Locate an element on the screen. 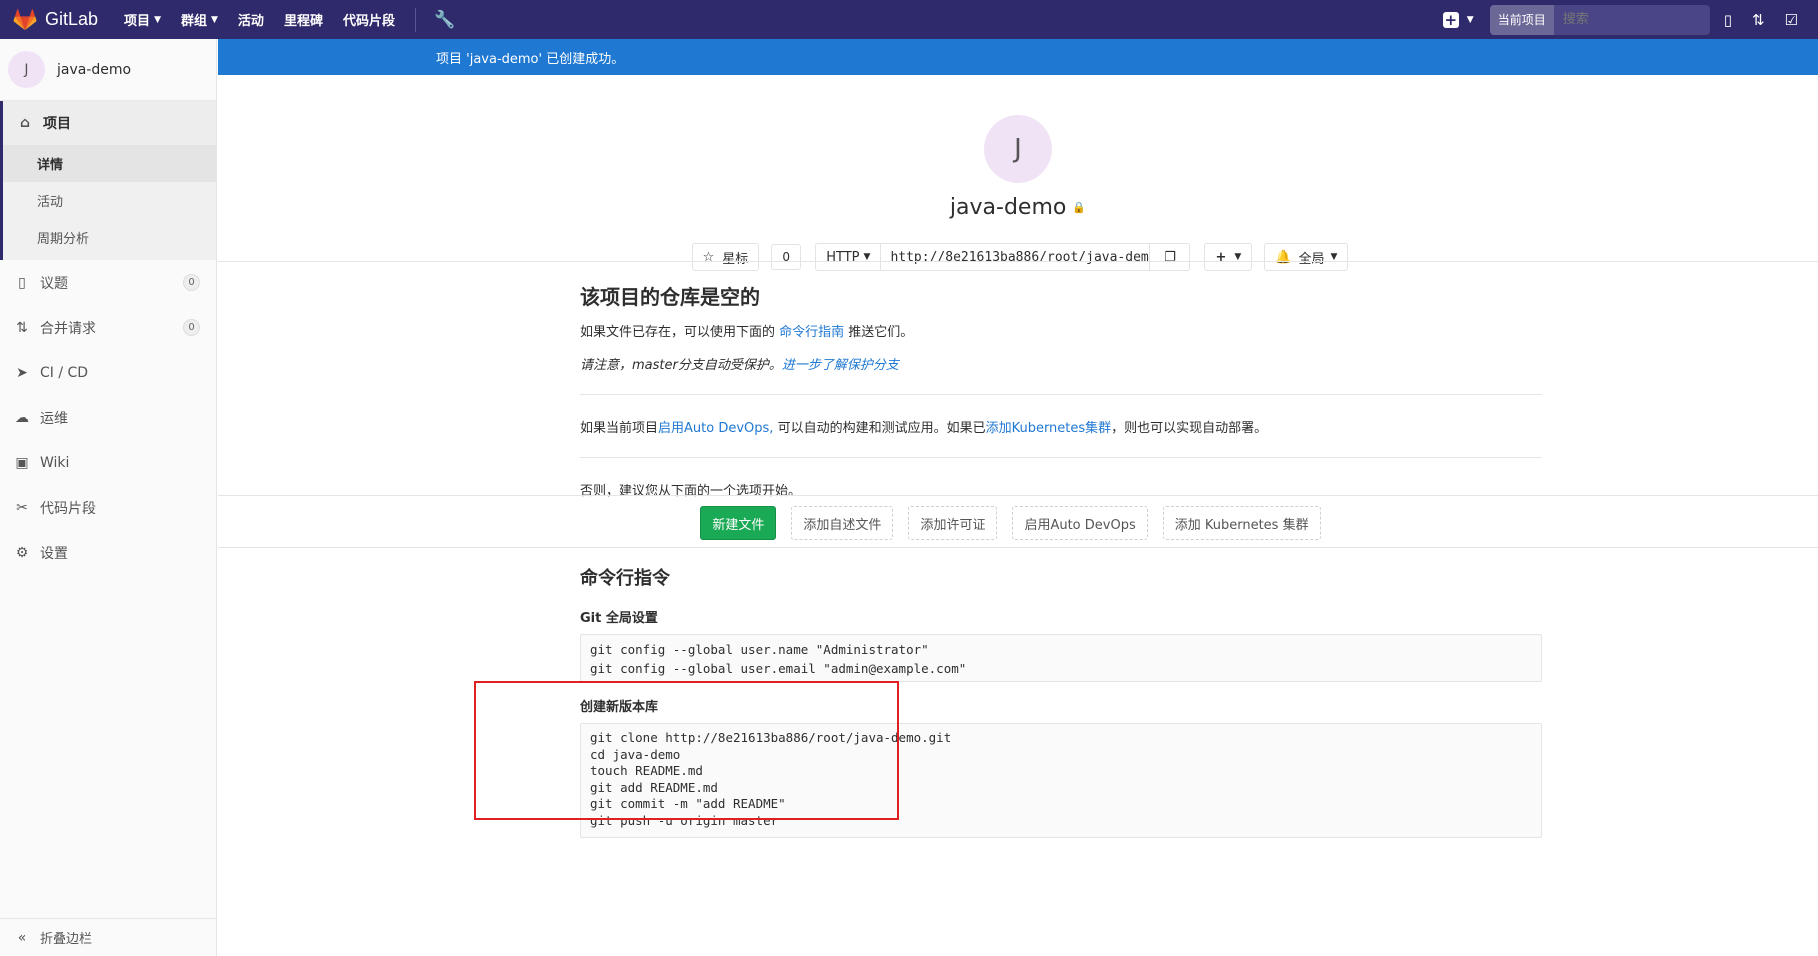 The height and width of the screenshot is (956, 1818). new-dropdown: + ▼ is located at coordinates (1458, 19).